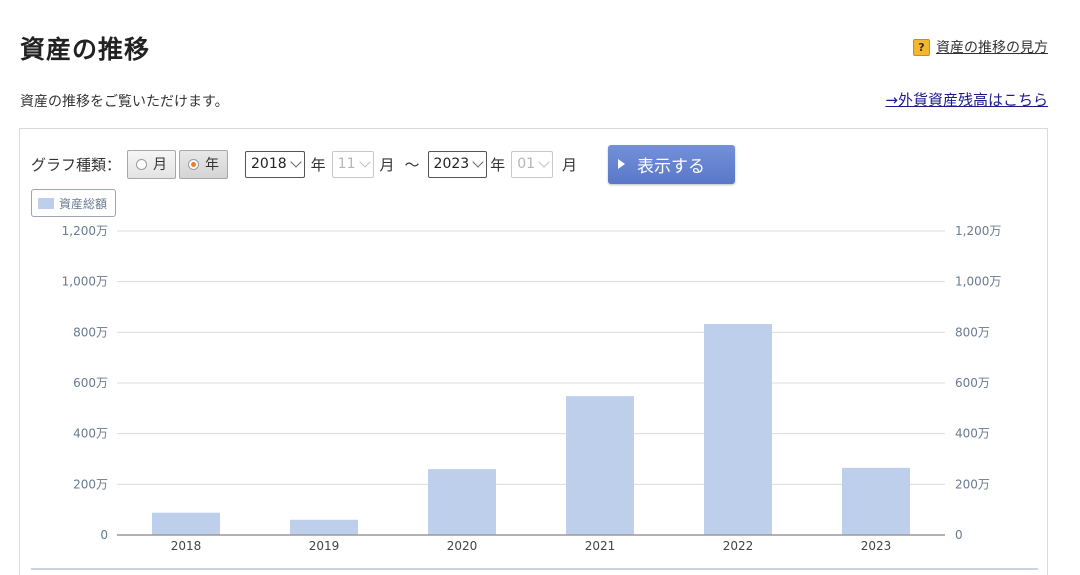 The image size is (1080, 575). What do you see at coordinates (978, 231) in the screenshot?
I see `y-tick-label-right: 1,200万` at bounding box center [978, 231].